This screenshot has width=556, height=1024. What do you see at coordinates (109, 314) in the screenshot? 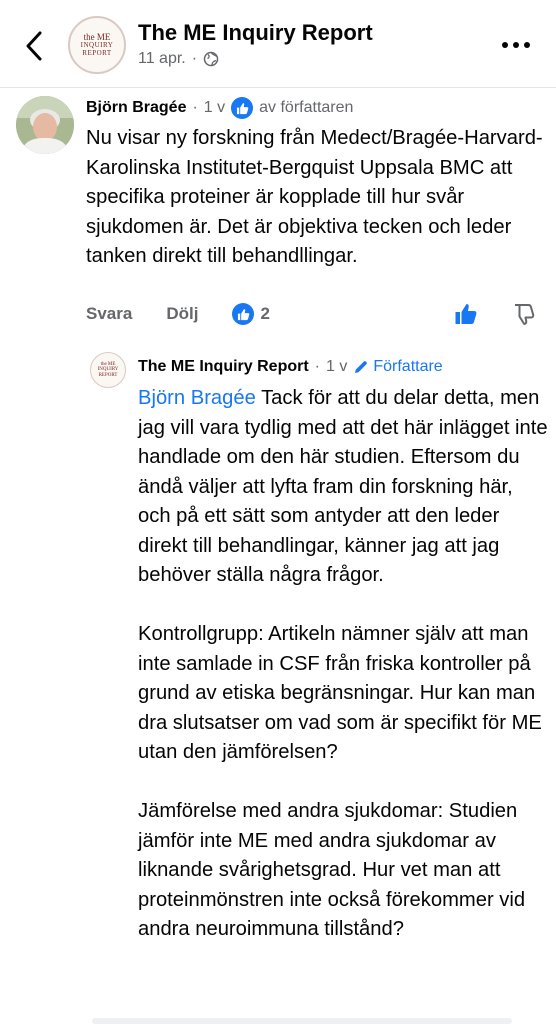
I see `reply-button: Svara` at bounding box center [109, 314].